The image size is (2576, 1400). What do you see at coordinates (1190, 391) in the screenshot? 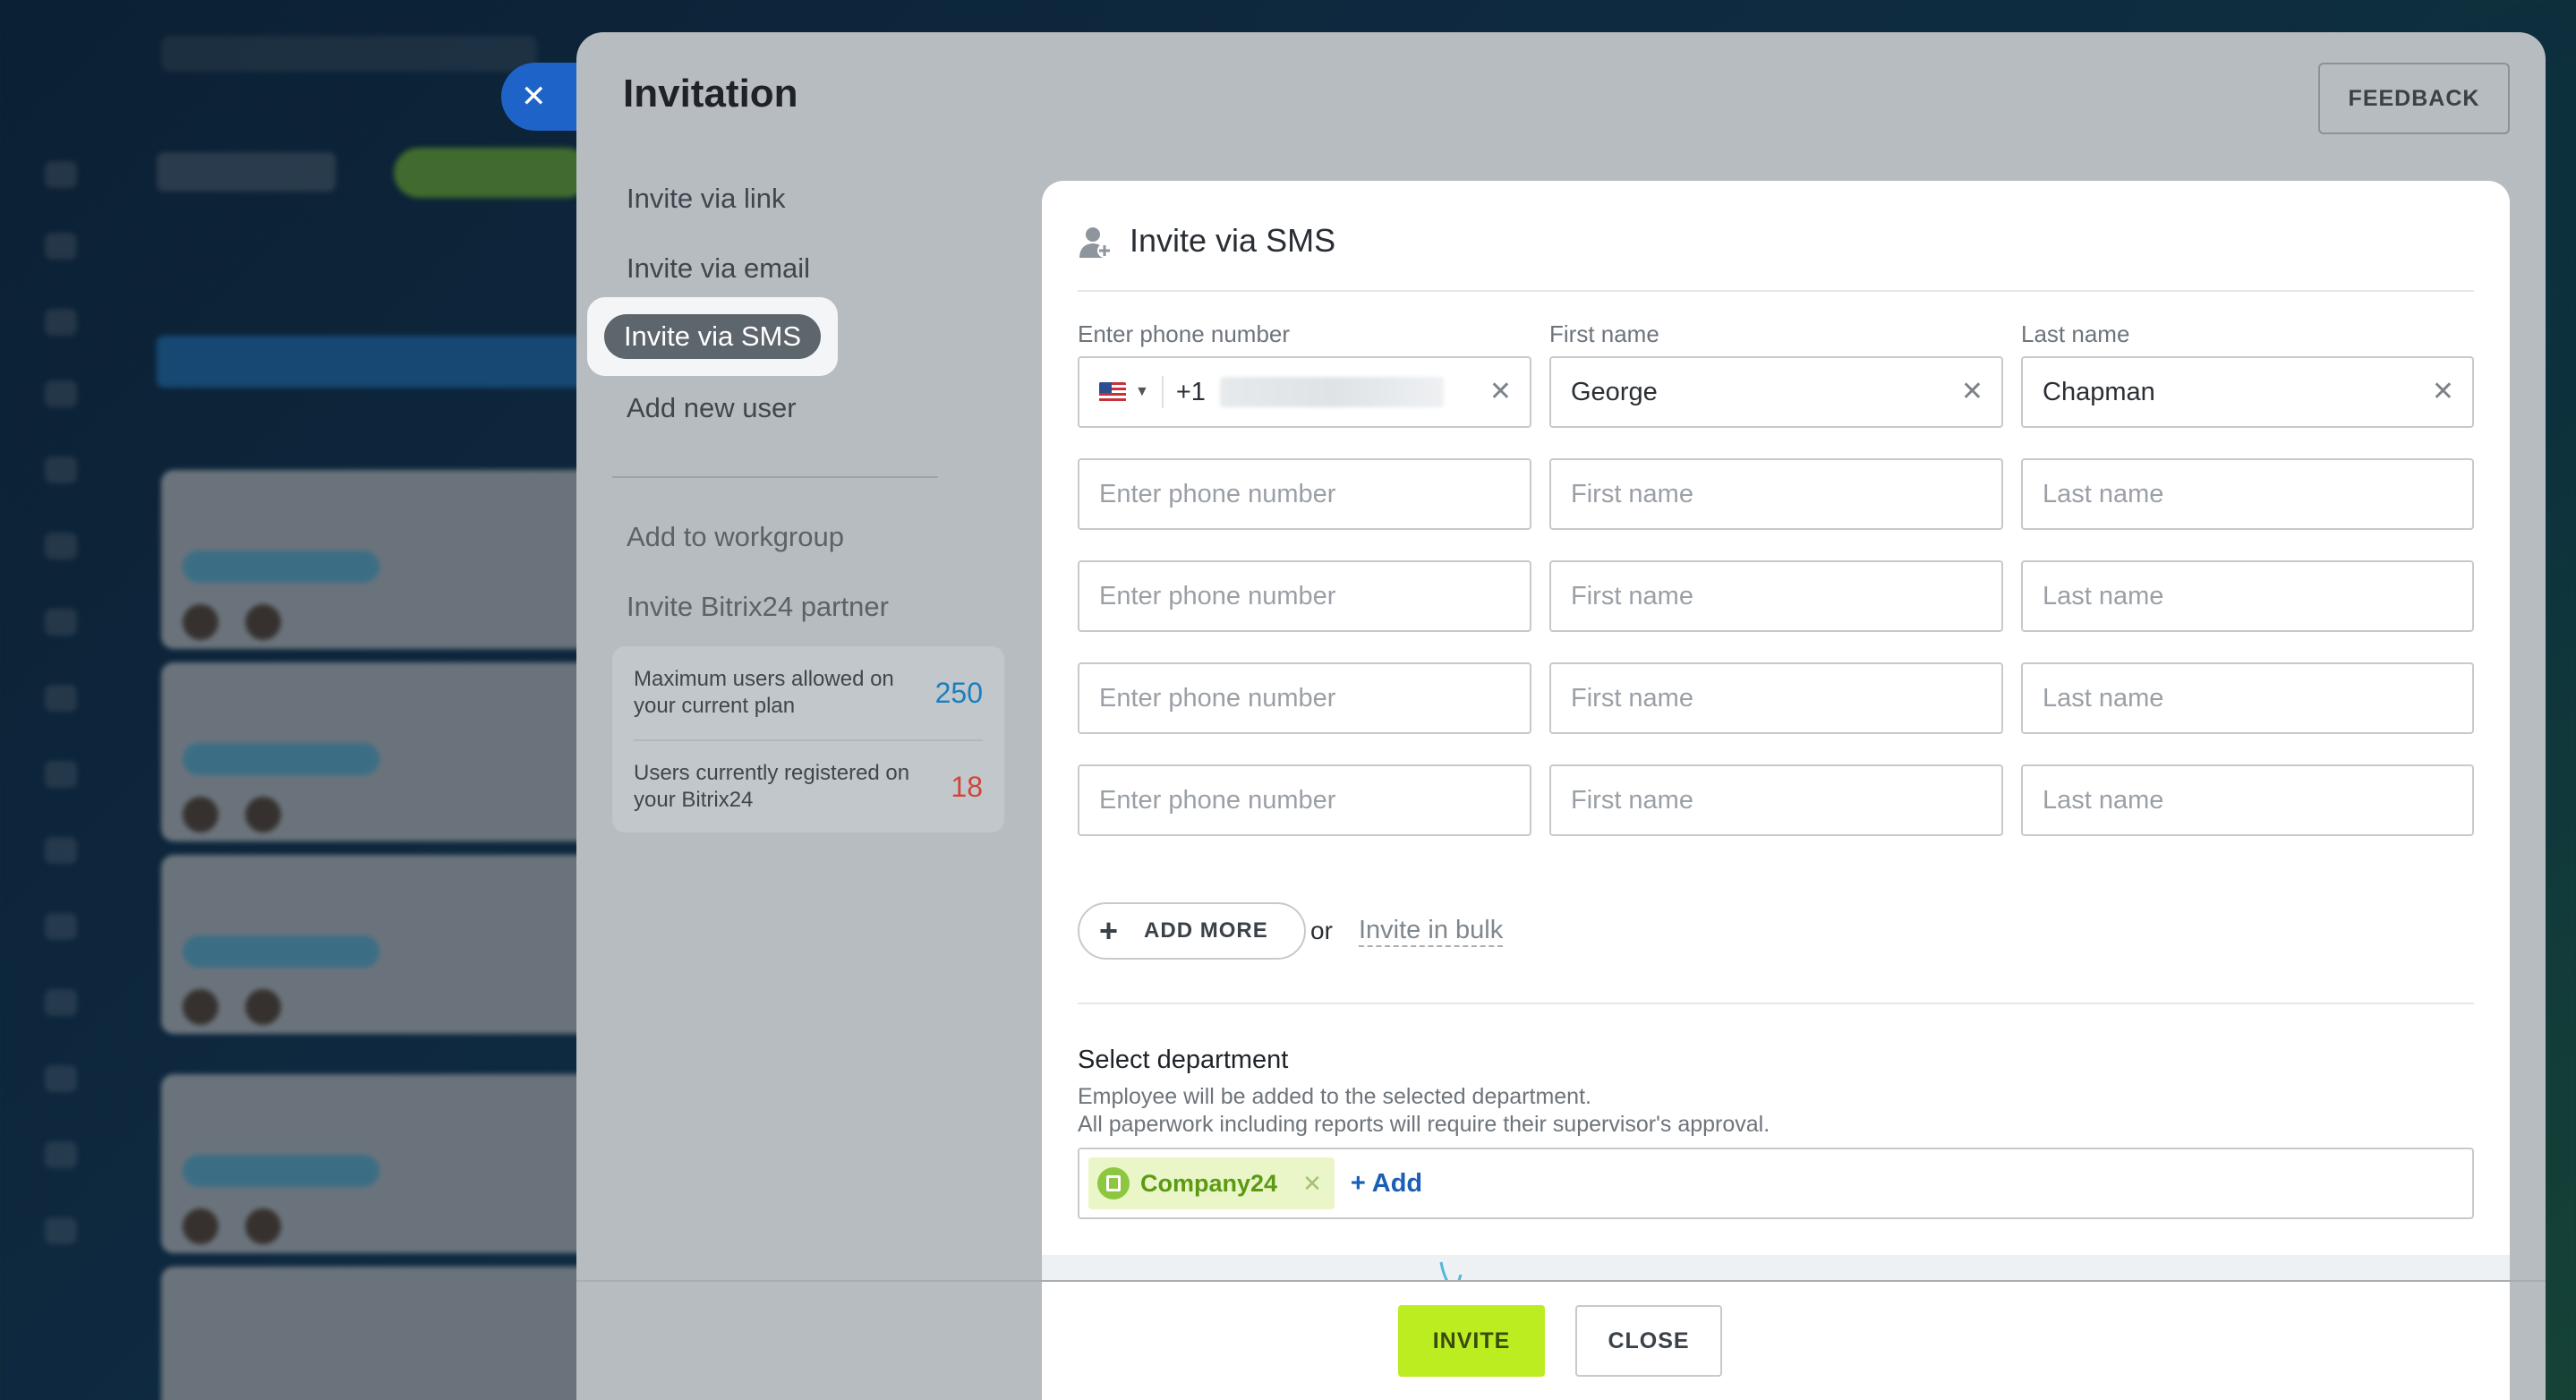
I see `phone-prefix: +1` at bounding box center [1190, 391].